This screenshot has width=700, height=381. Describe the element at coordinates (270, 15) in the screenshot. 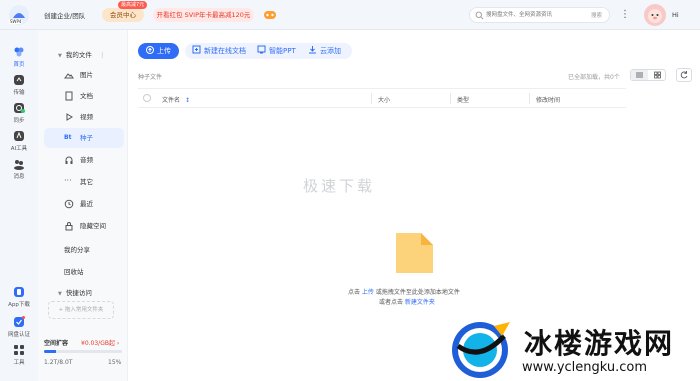

I see `game-icon` at that location.